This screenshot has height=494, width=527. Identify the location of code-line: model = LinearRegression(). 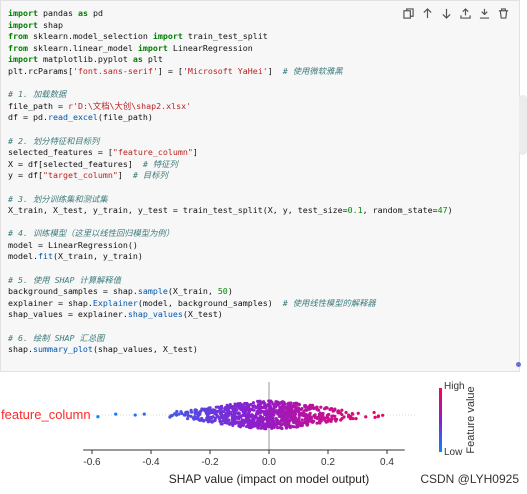
(230, 246).